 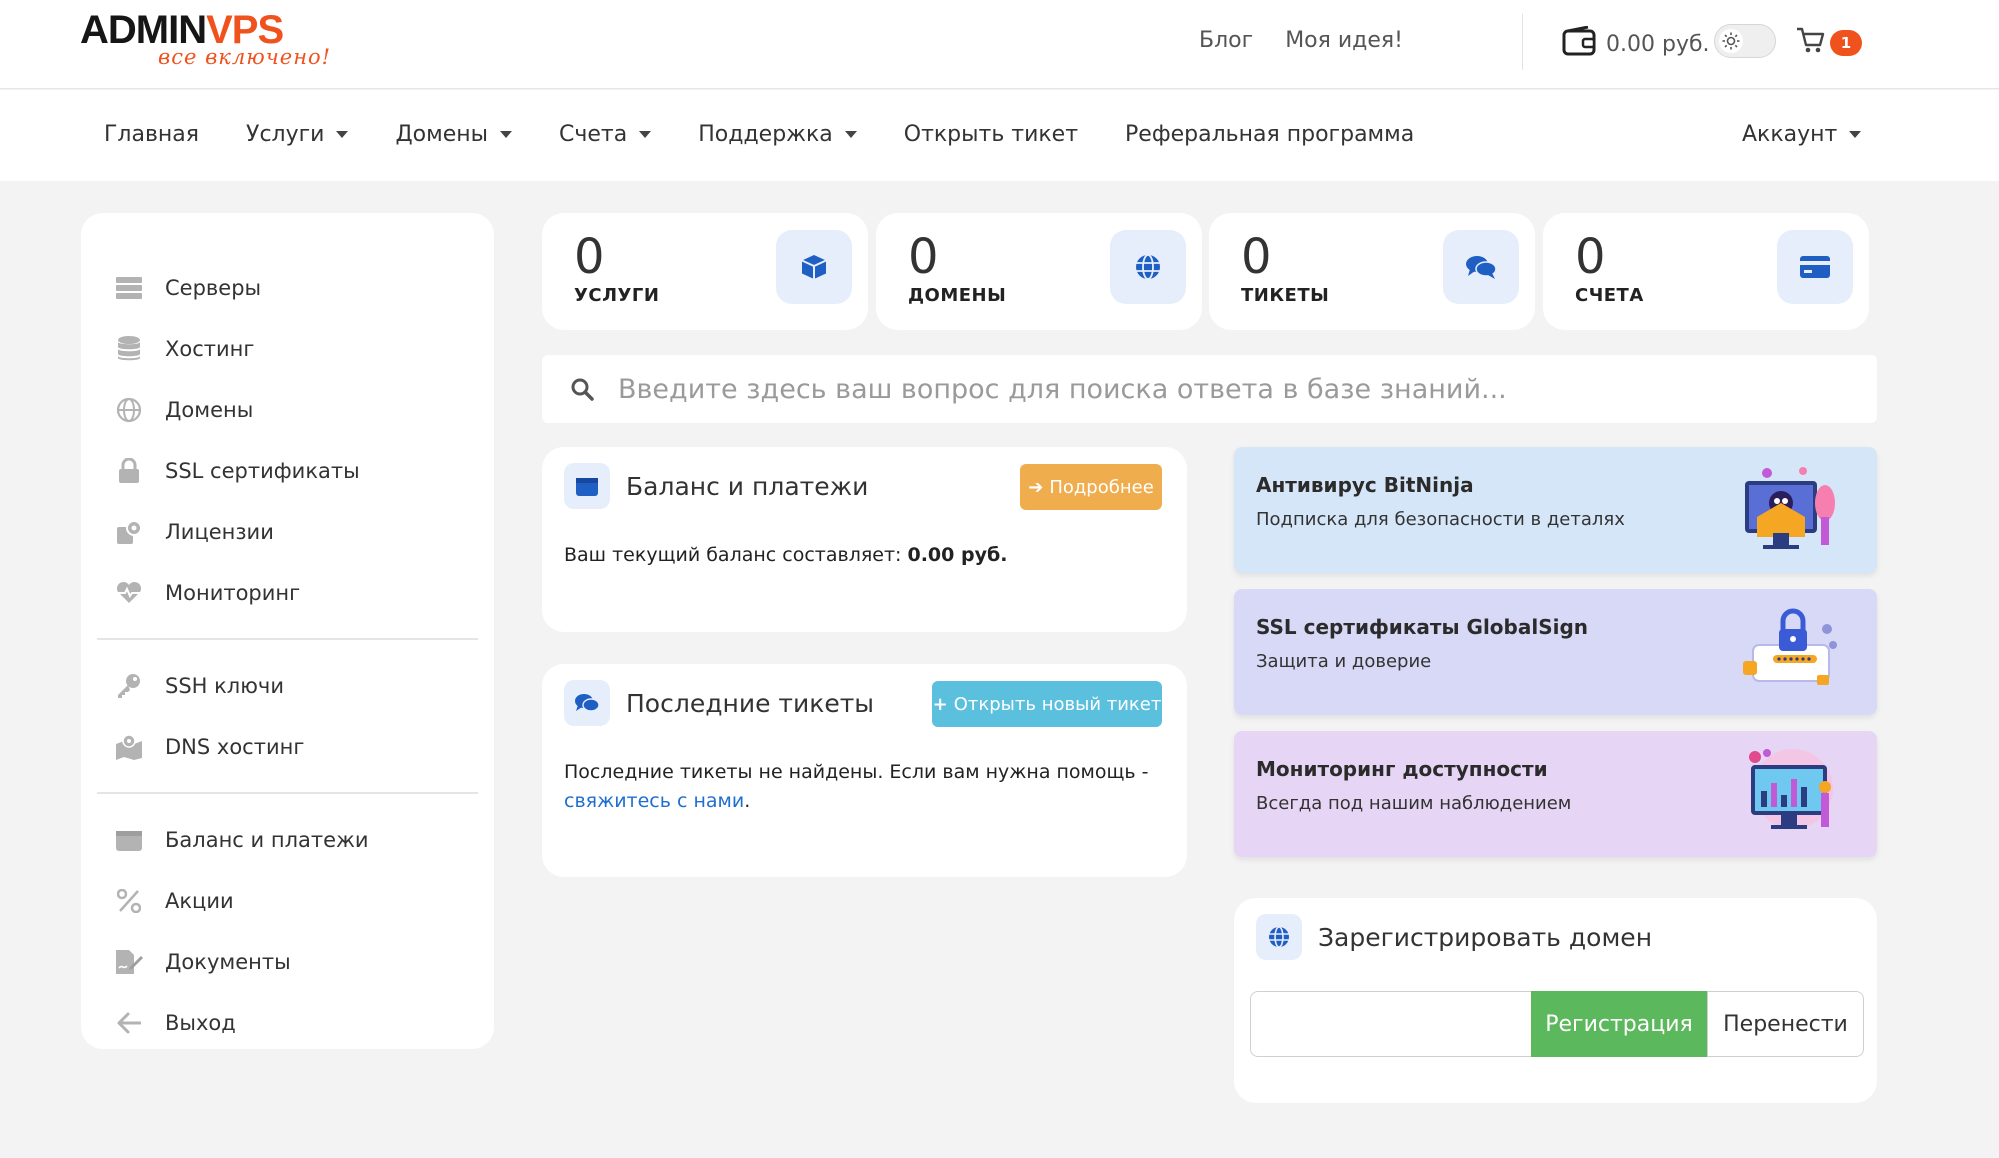 What do you see at coordinates (1619, 1024) in the screenshot?
I see `register-domain-button: Регистрация` at bounding box center [1619, 1024].